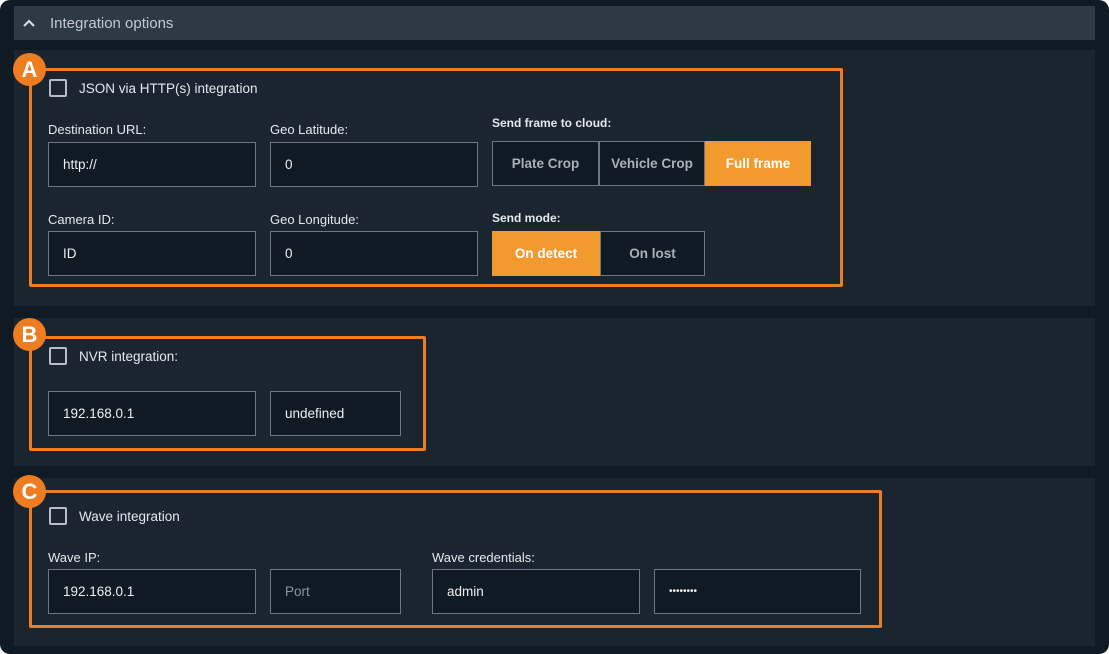 This screenshot has height=654, width=1109. I want to click on section-title: Integration options, so click(112, 23).